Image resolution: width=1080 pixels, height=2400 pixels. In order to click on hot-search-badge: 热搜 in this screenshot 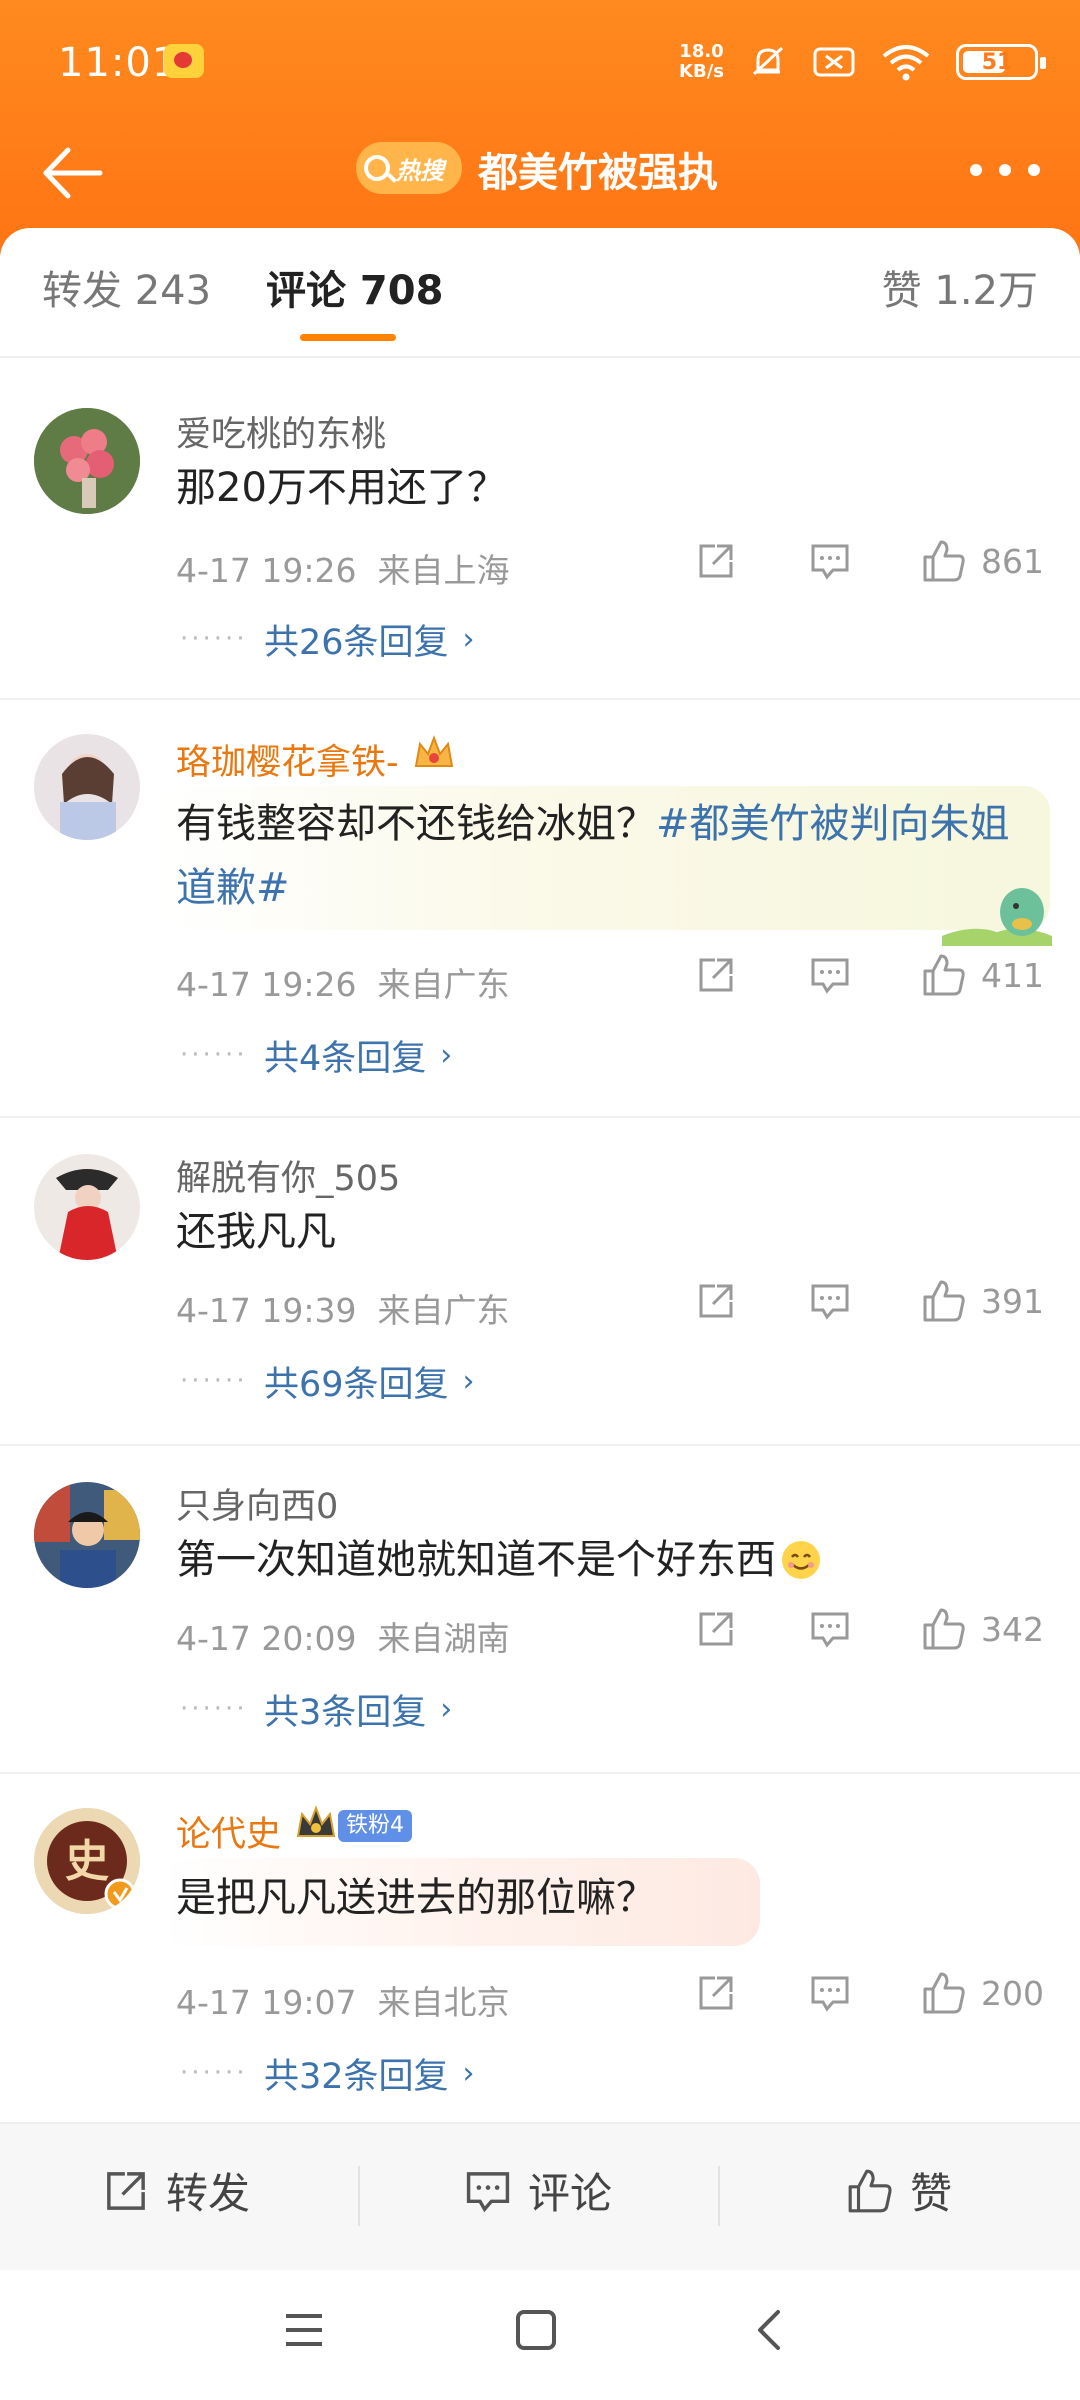, I will do `click(409, 168)`.